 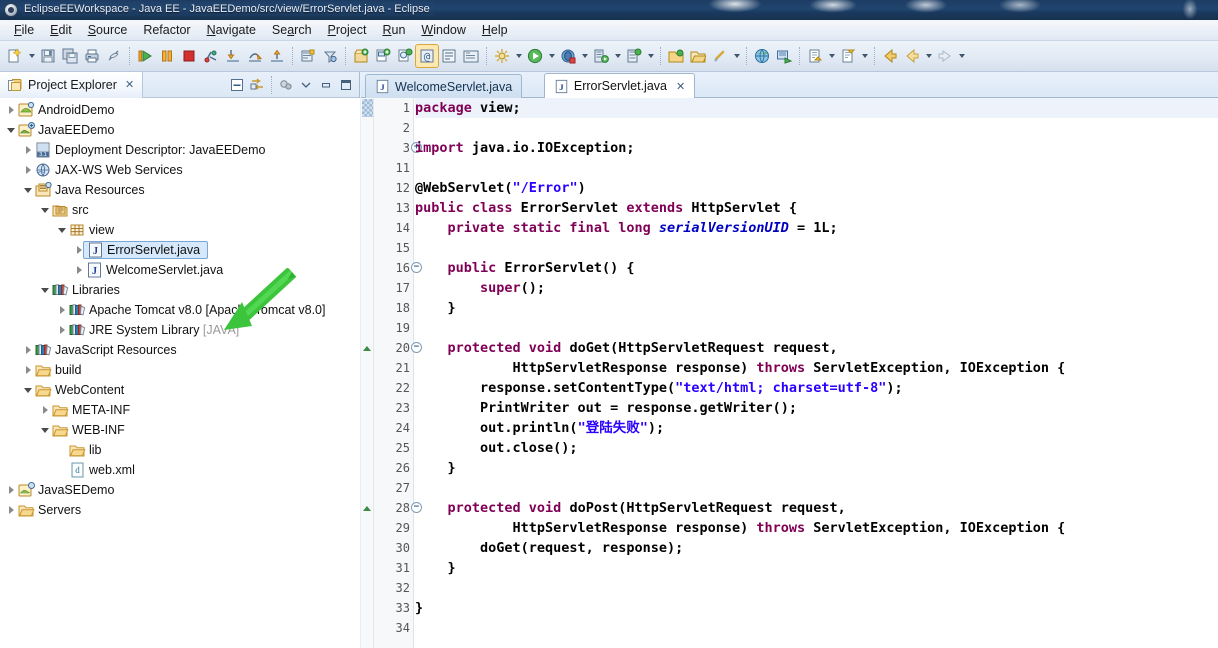 I want to click on previous-annotation-button, so click(x=848, y=56).